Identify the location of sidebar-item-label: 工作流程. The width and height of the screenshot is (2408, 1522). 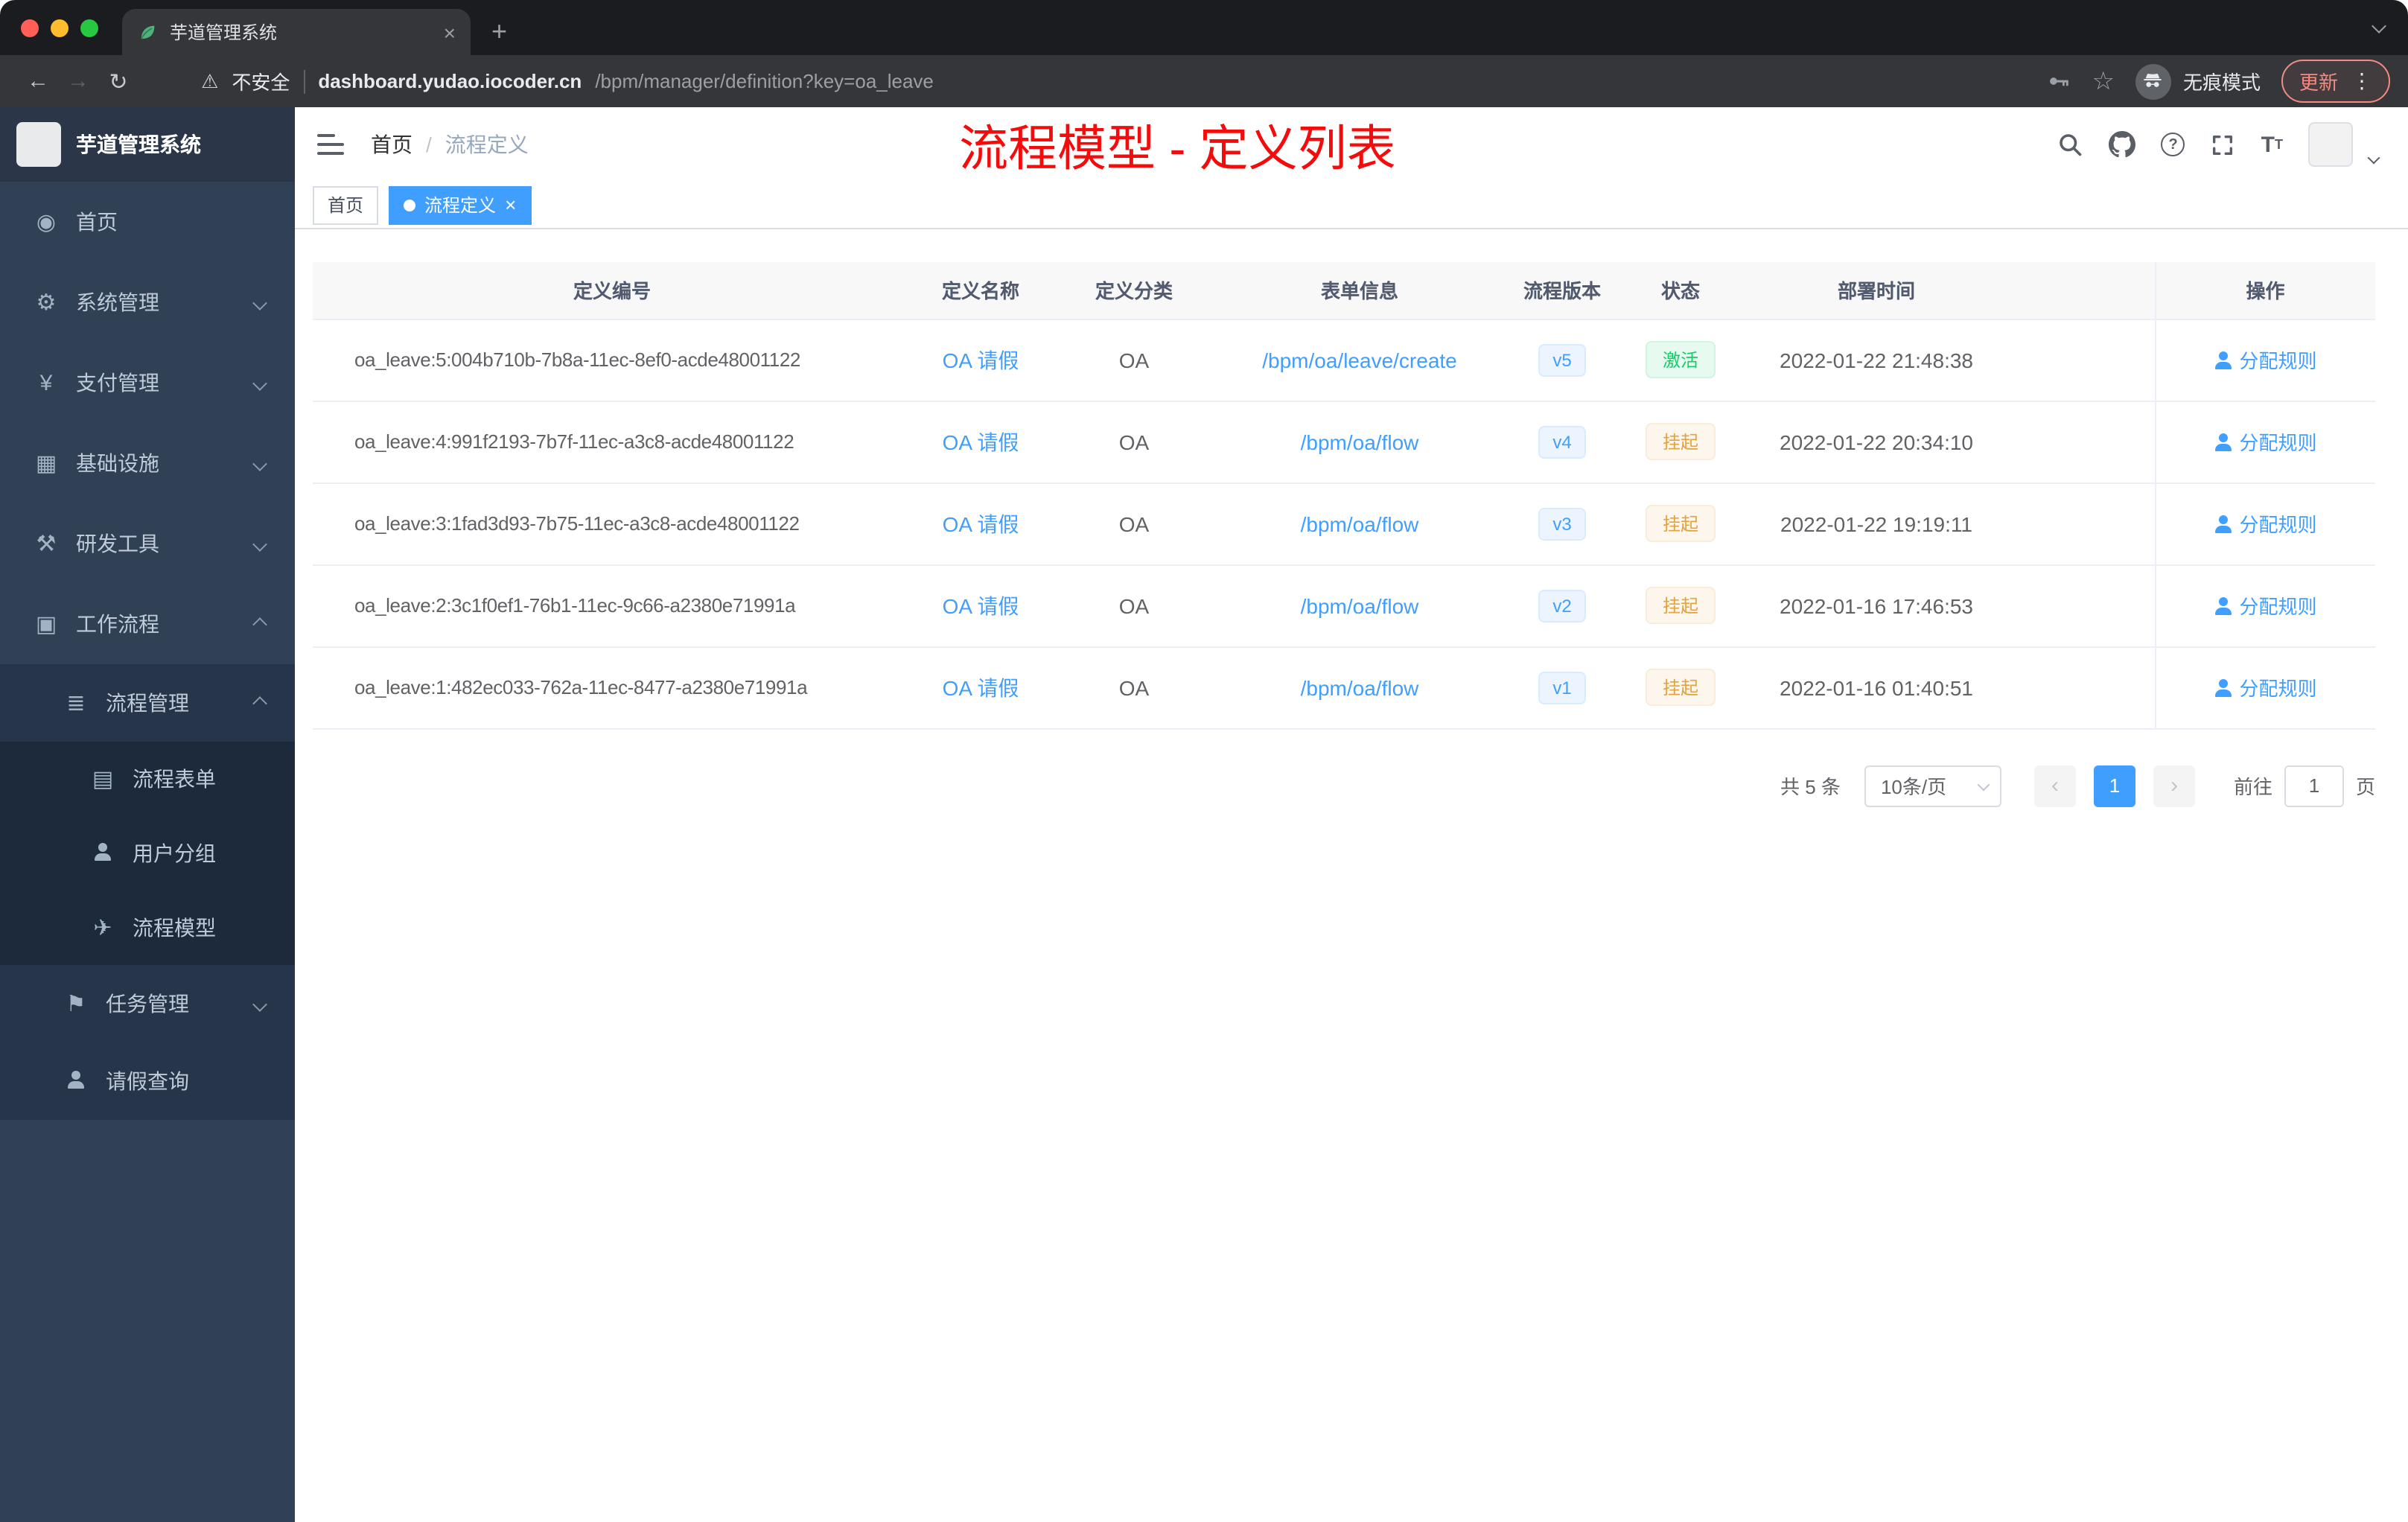
(117, 624).